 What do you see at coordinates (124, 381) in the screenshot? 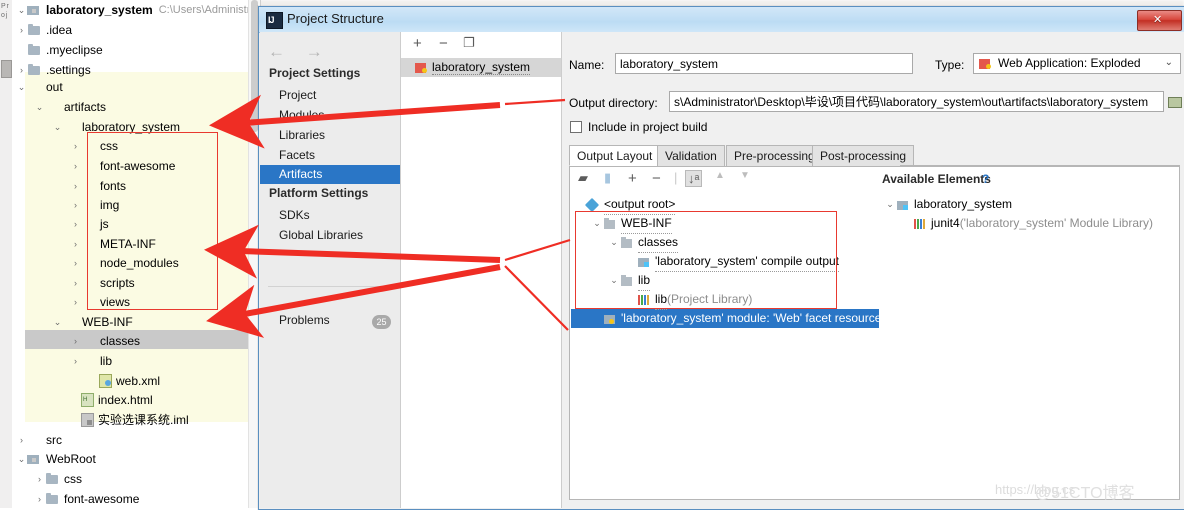
I see `tree-row: › web.xml` at bounding box center [124, 381].